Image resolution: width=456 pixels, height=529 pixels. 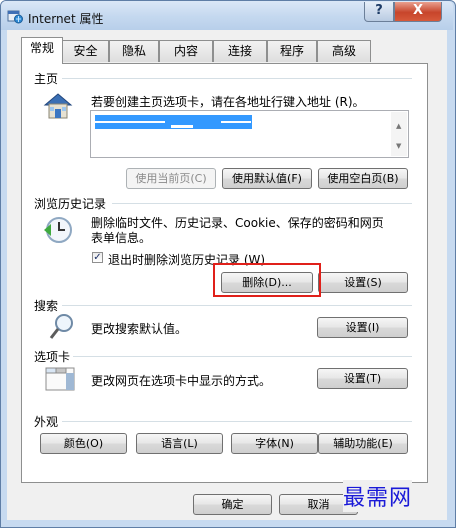 I want to click on home-page-address-input: ▲ ▼, so click(x=249, y=134).